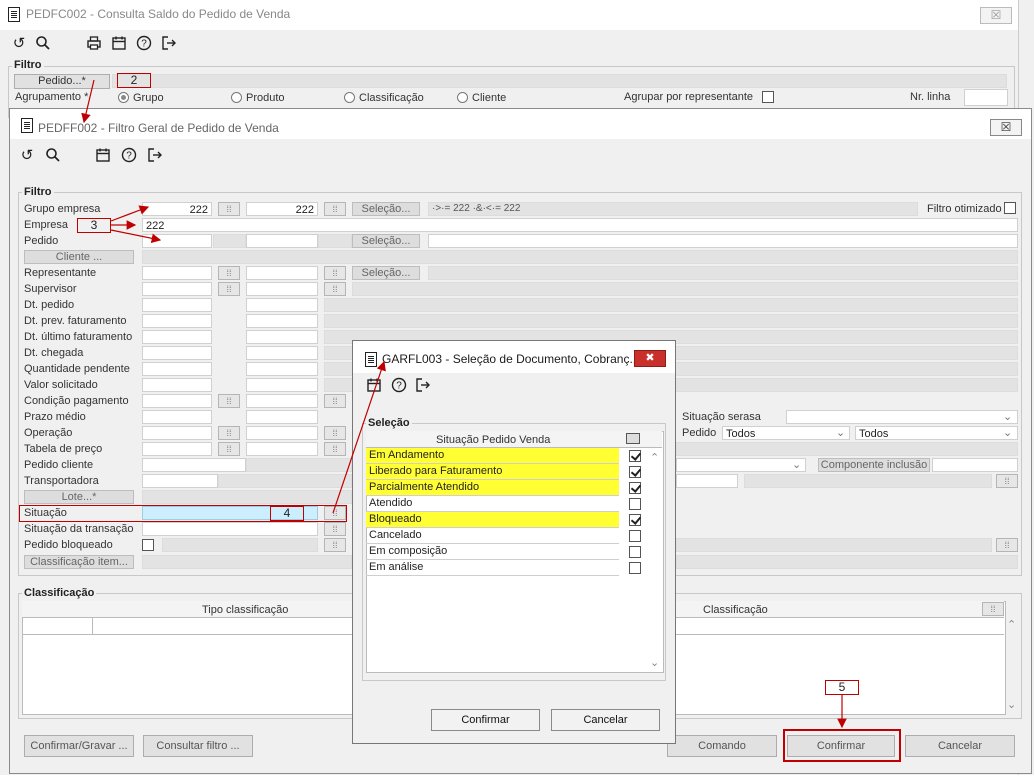 This screenshot has height=775, width=1034. I want to click on arrow-3c, so click(136, 236).